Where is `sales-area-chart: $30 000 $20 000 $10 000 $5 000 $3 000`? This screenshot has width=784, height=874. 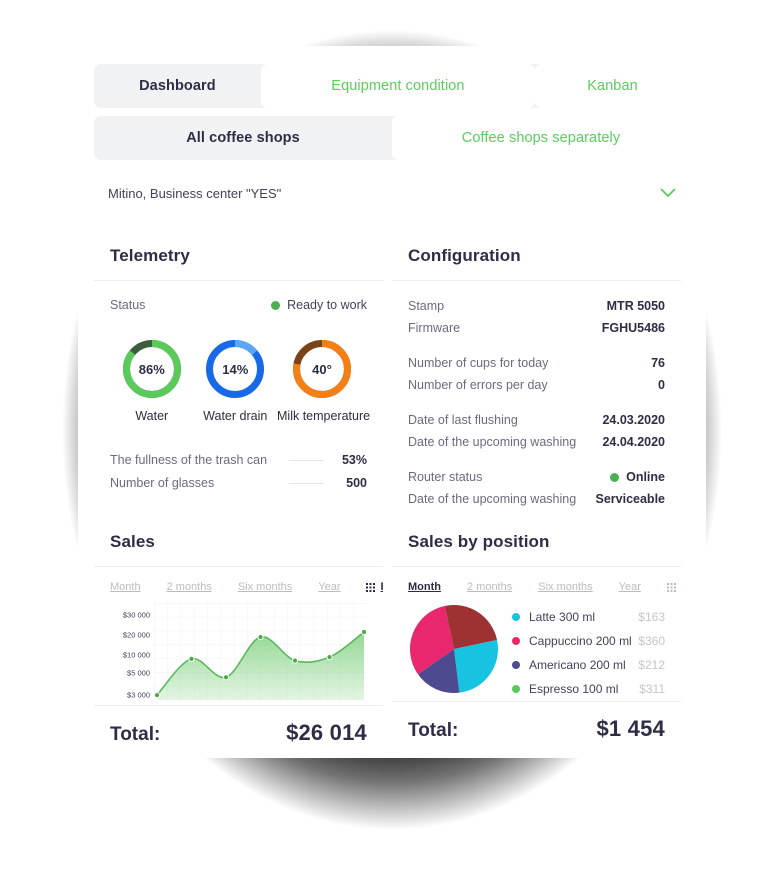
sales-area-chart: $30 000 $20 000 $10 000 $5 000 $3 000 is located at coordinates (239, 654).